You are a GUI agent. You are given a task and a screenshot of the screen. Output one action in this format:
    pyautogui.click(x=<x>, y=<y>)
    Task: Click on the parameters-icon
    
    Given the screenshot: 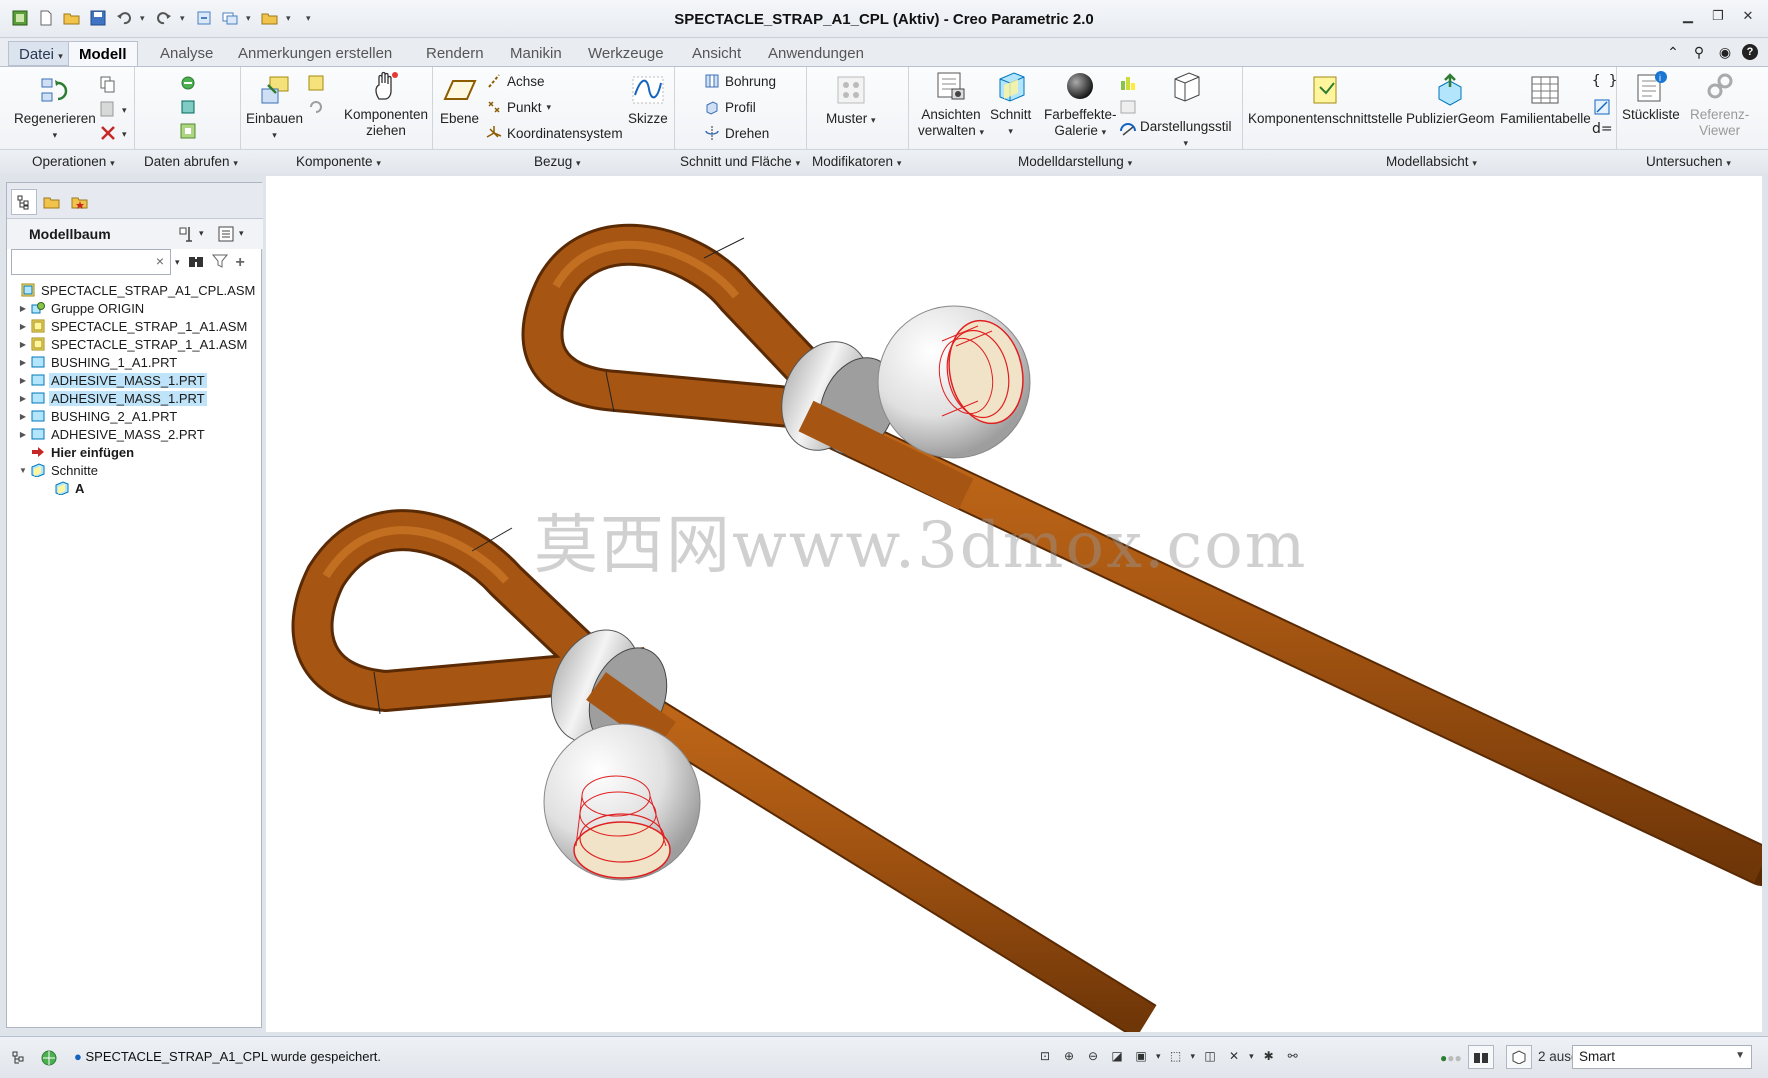 What is the action you would take?
    pyautogui.click(x=1602, y=107)
    